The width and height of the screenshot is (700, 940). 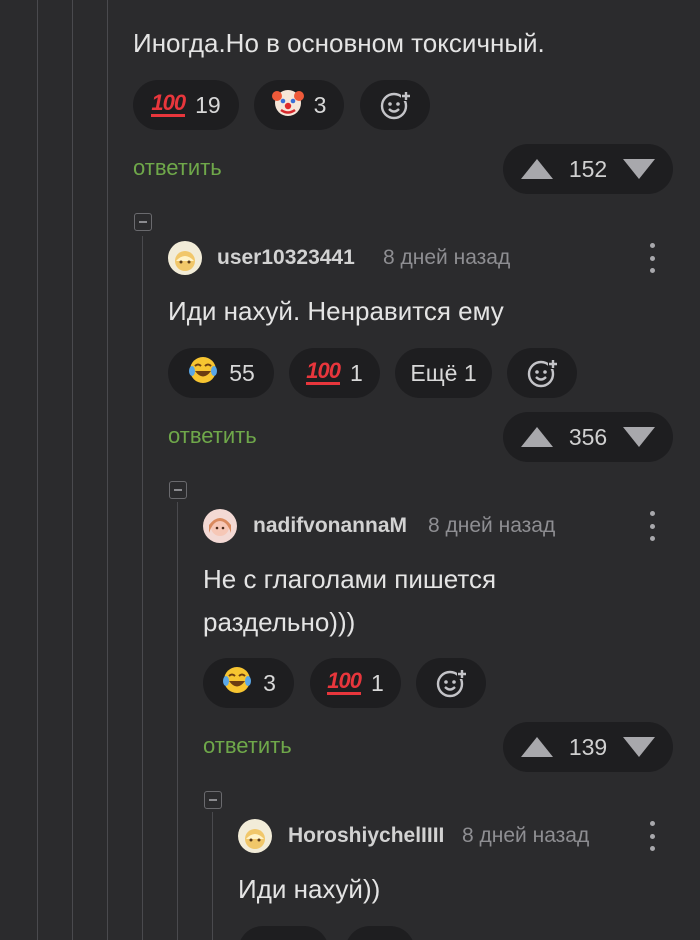 What do you see at coordinates (287, 105) in the screenshot?
I see `clown-face-icon` at bounding box center [287, 105].